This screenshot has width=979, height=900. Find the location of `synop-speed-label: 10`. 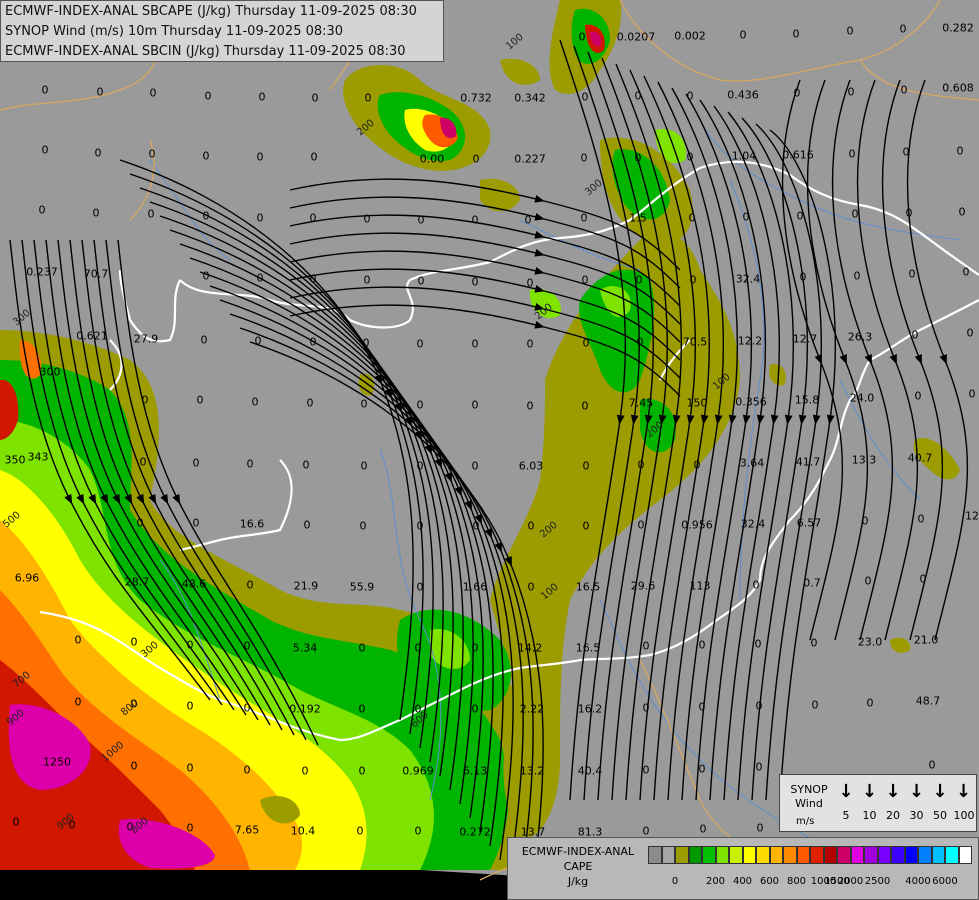

synop-speed-label: 10 is located at coordinates (869, 815).